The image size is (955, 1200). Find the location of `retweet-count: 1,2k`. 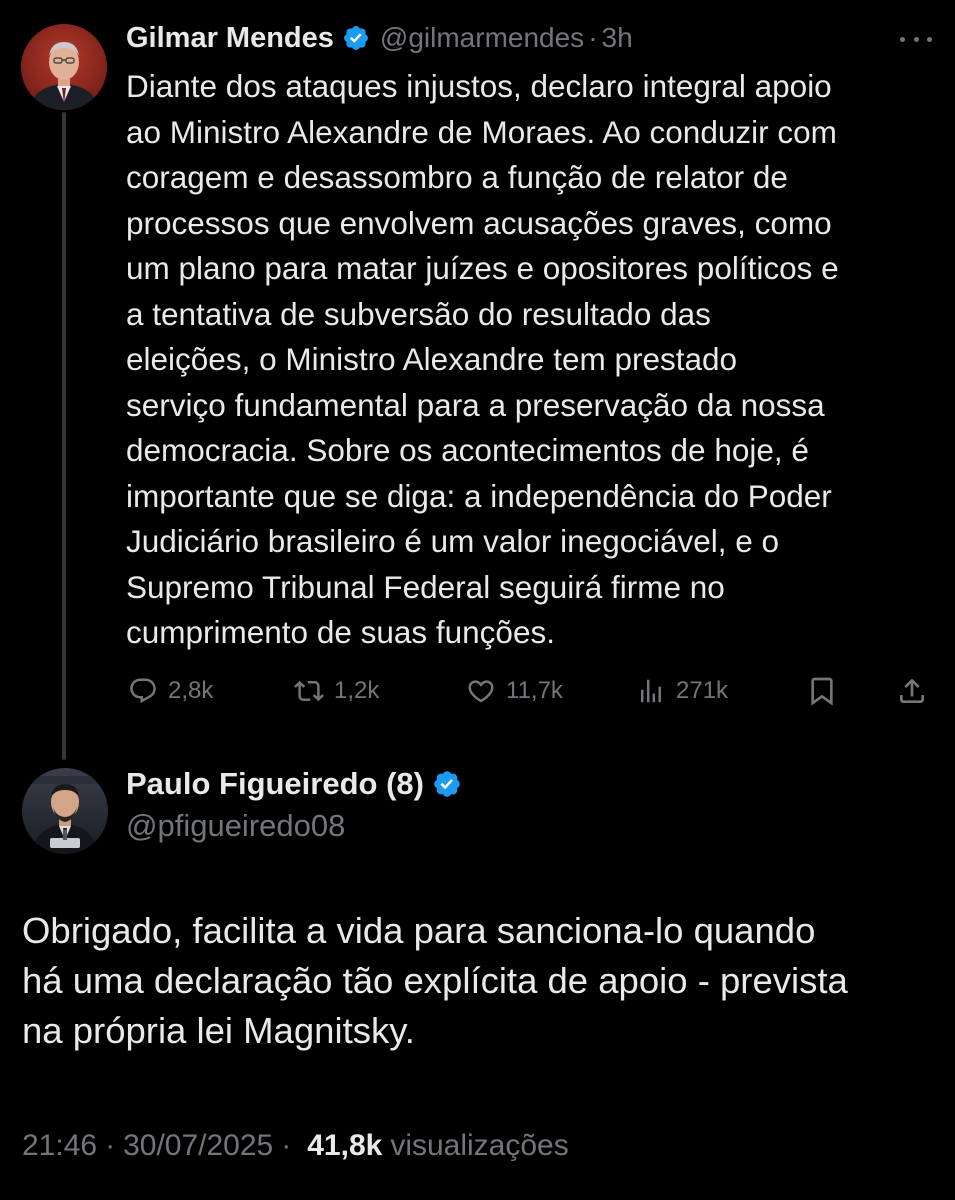

retweet-count: 1,2k is located at coordinates (357, 690).